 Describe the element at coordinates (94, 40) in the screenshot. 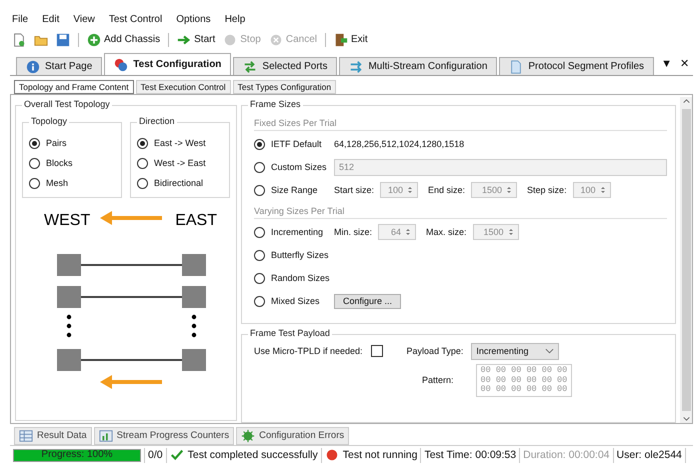

I see `plus-circle-icon` at that location.